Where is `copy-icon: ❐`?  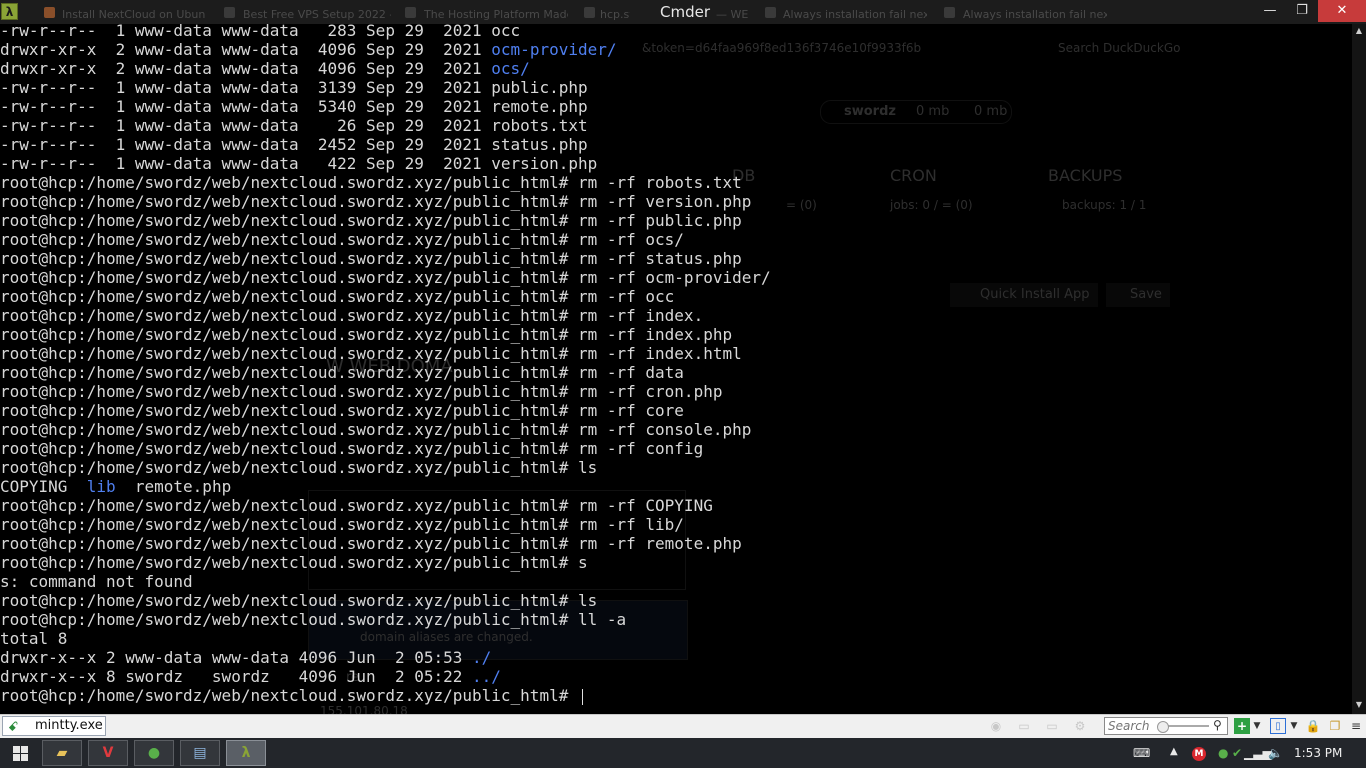 copy-icon: ❐ is located at coordinates (1335, 726).